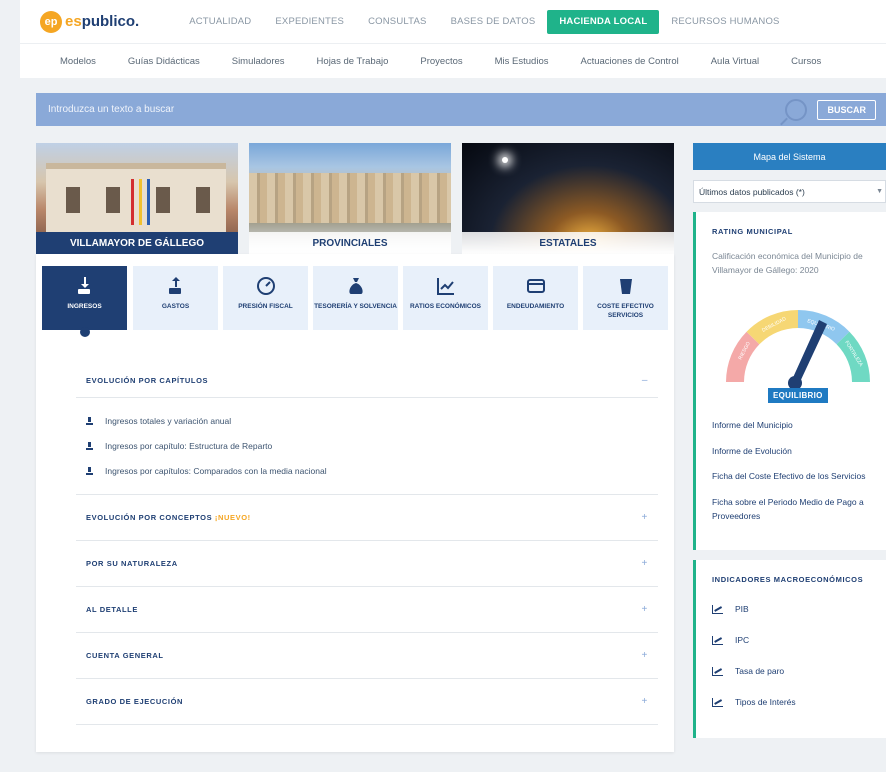 This screenshot has width=886, height=772. I want to click on subnav-proyectos: Proyectos, so click(441, 61).